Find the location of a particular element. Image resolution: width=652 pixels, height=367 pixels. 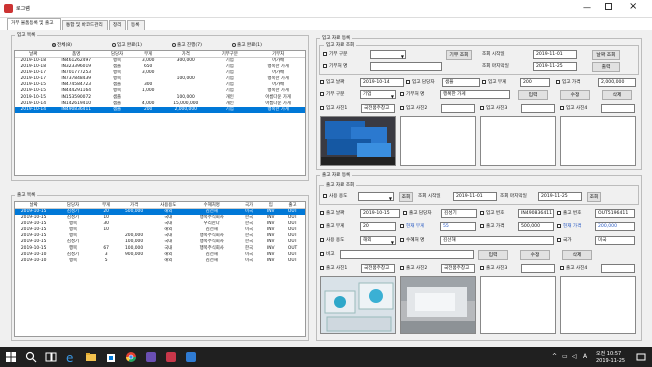

network-icon: ▭ is located at coordinates (565, 356).